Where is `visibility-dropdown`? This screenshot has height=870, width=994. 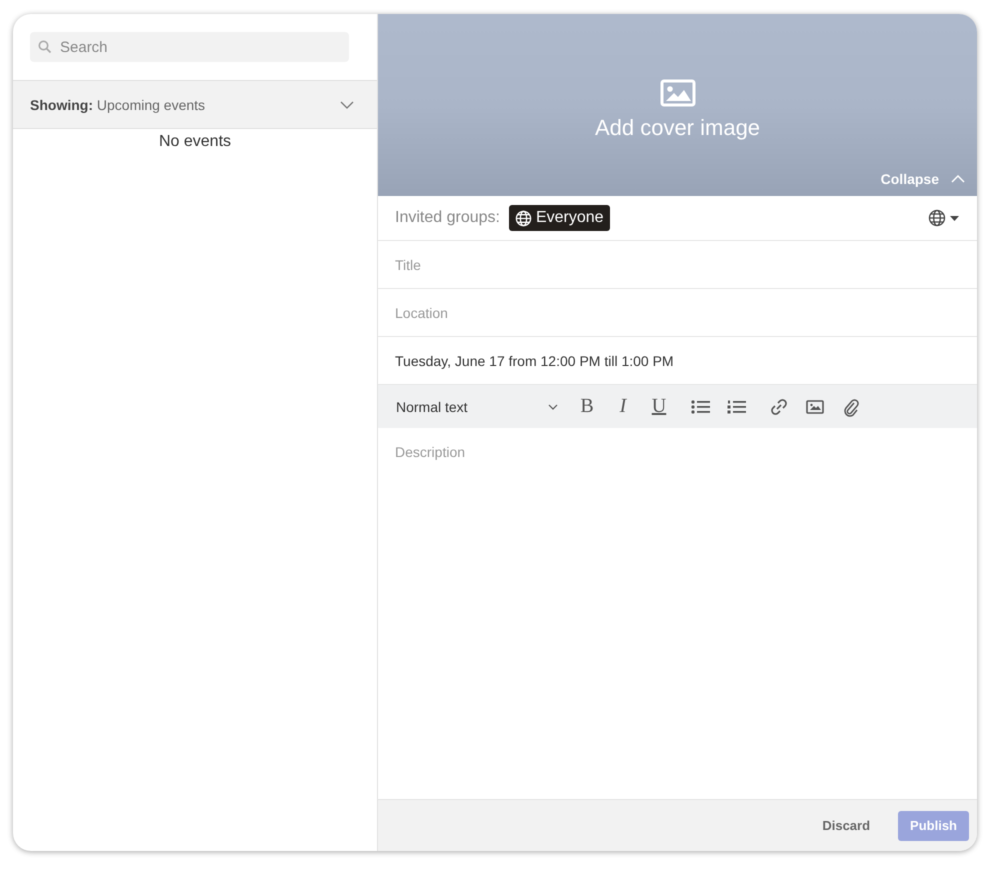
visibility-dropdown is located at coordinates (943, 218).